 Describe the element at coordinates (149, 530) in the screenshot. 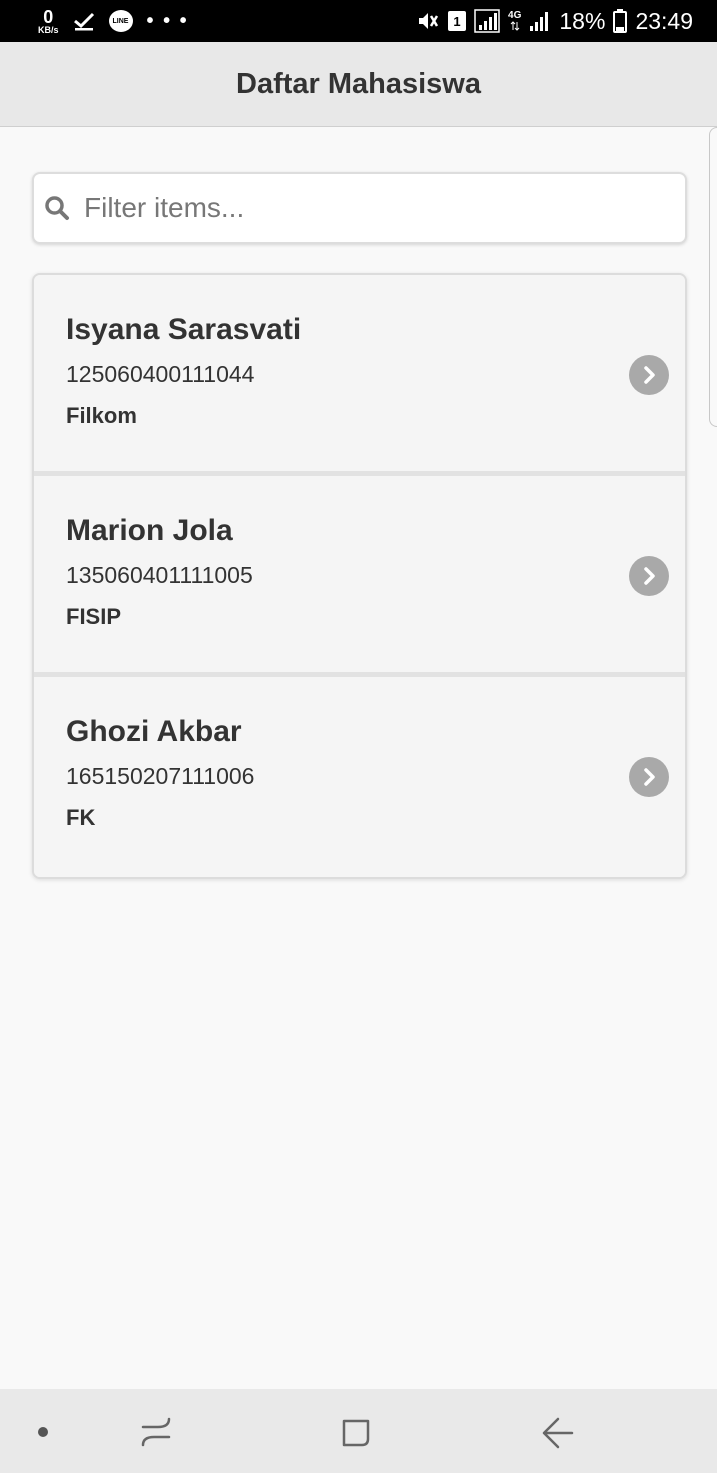

I see `student-name: Marion Jola` at that location.